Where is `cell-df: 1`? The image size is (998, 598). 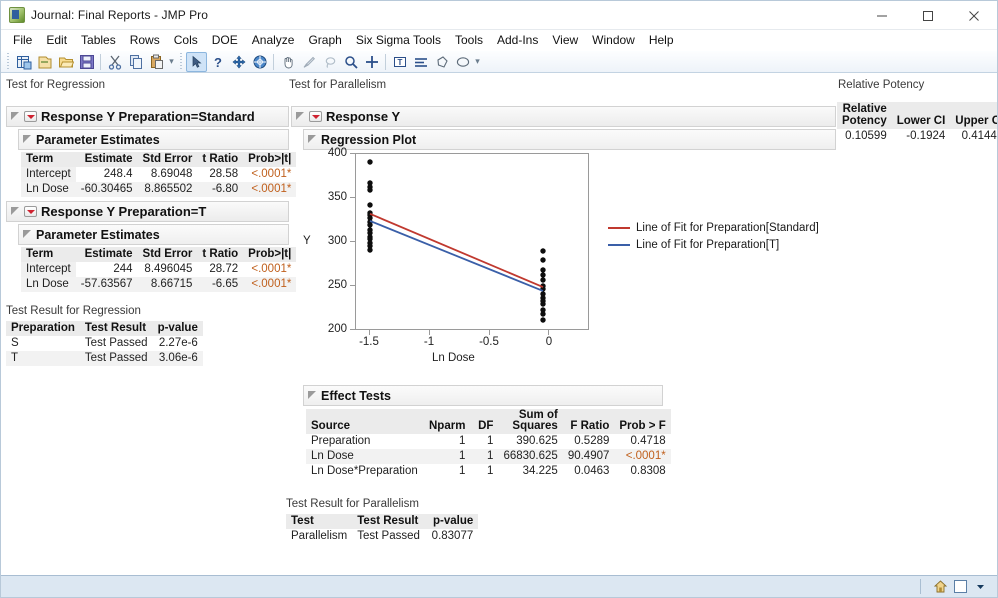
cell-df: 1 is located at coordinates (490, 441).